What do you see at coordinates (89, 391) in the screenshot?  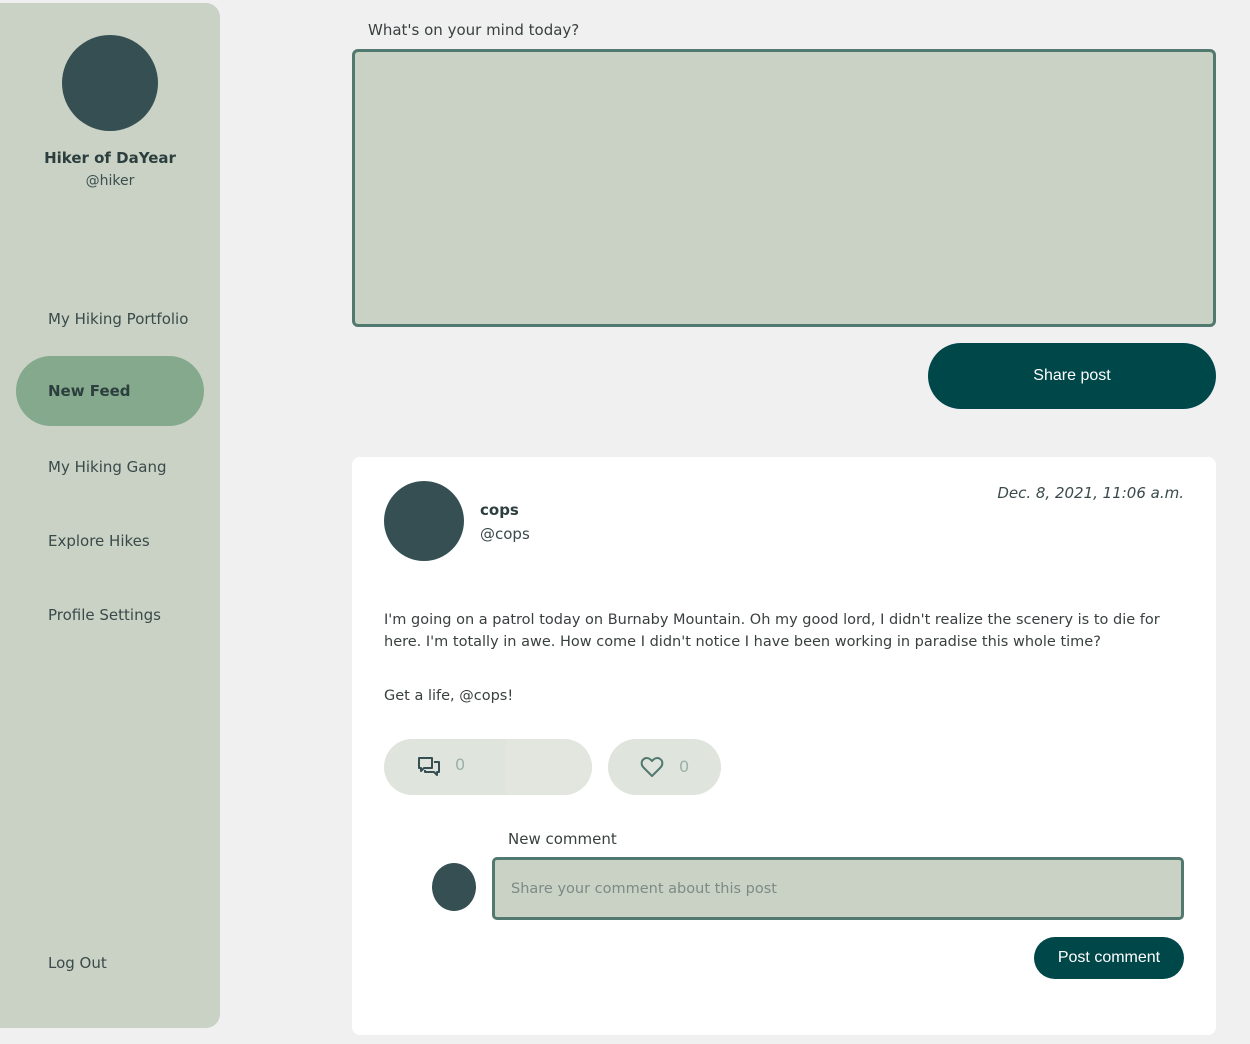 I see `sidebar-item-label: New Feed` at bounding box center [89, 391].